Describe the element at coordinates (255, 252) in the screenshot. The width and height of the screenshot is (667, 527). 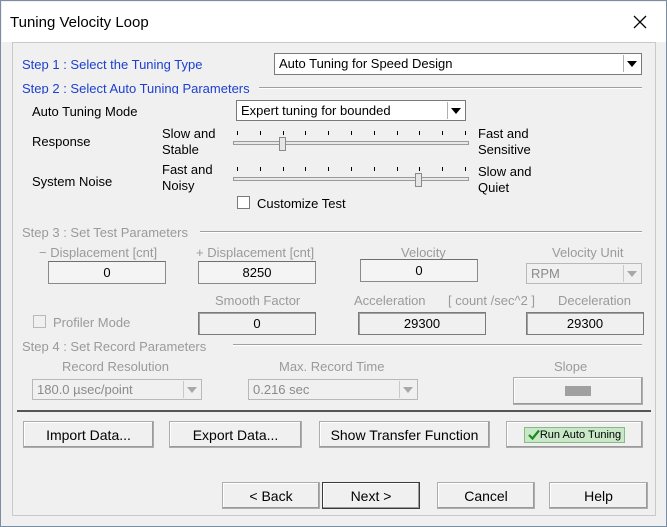
I see `pos-displacement-label: + Displacement [cnt]` at that location.